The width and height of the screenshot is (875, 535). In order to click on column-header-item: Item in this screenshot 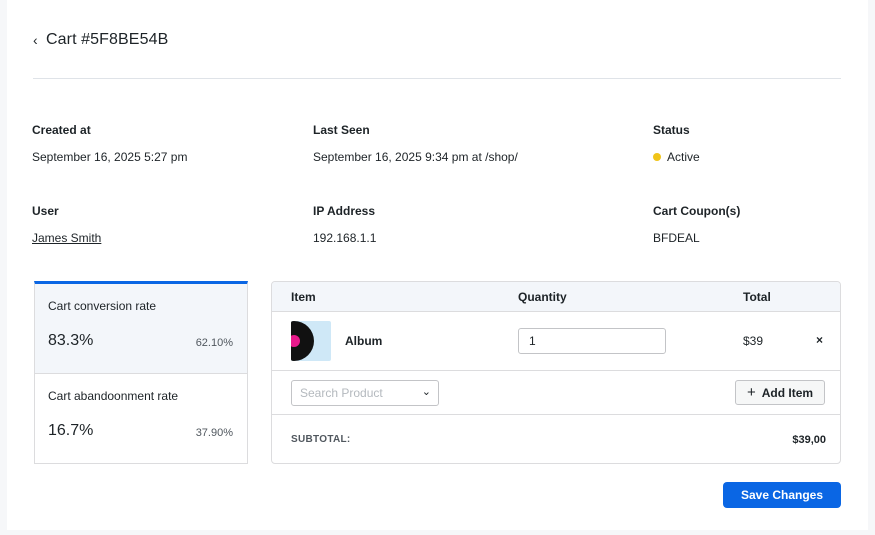, I will do `click(303, 297)`.